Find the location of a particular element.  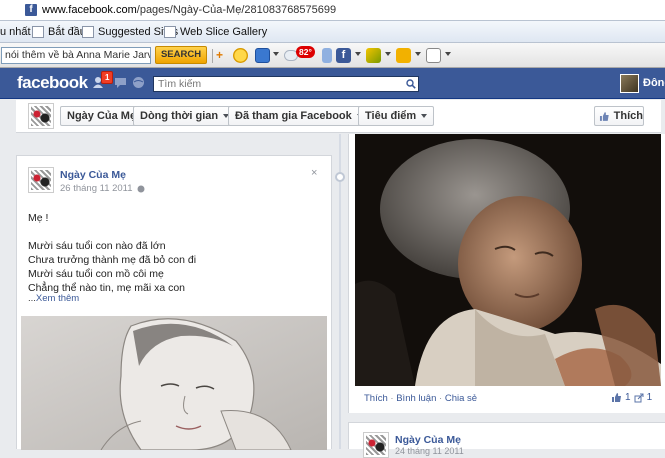

timeline-dropdown: Dòng thời gian is located at coordinates (185, 116).